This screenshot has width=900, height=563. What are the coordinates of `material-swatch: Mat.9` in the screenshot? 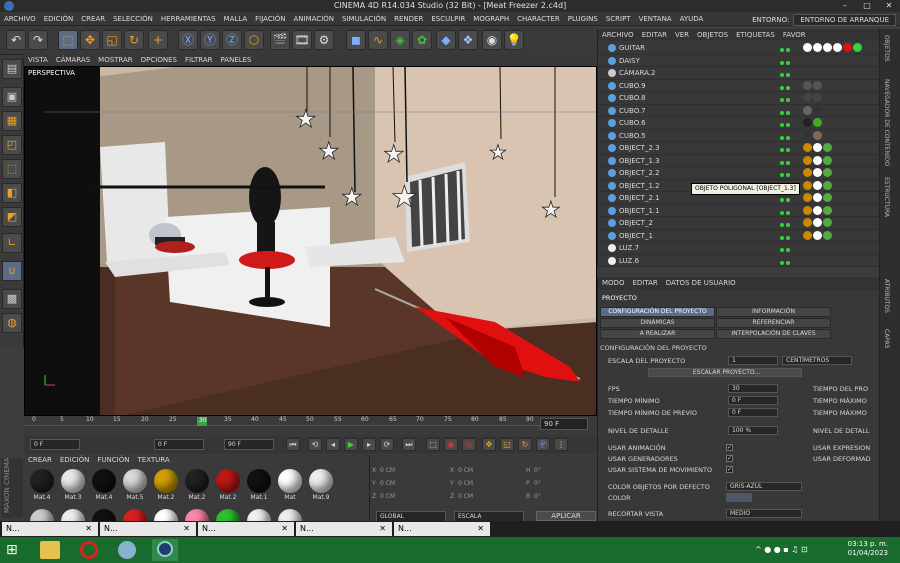 It's located at (321, 487).